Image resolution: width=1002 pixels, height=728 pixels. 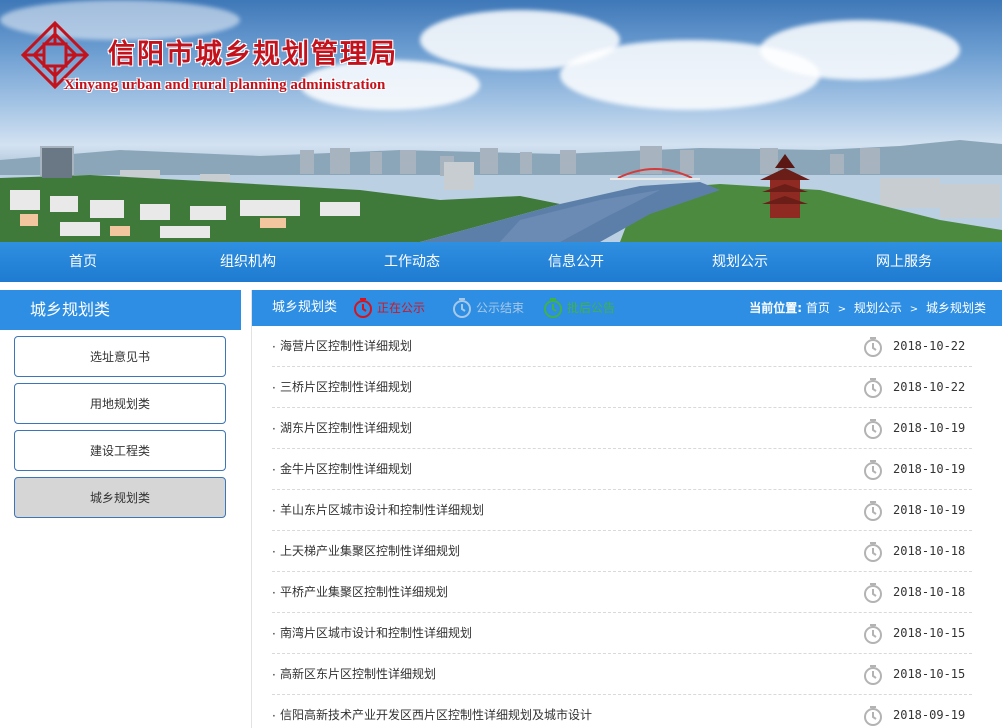 What do you see at coordinates (622, 551) in the screenshot?
I see `list-item: · 上天梯产业集聚区控制性详细规划 2018-10-18` at bounding box center [622, 551].